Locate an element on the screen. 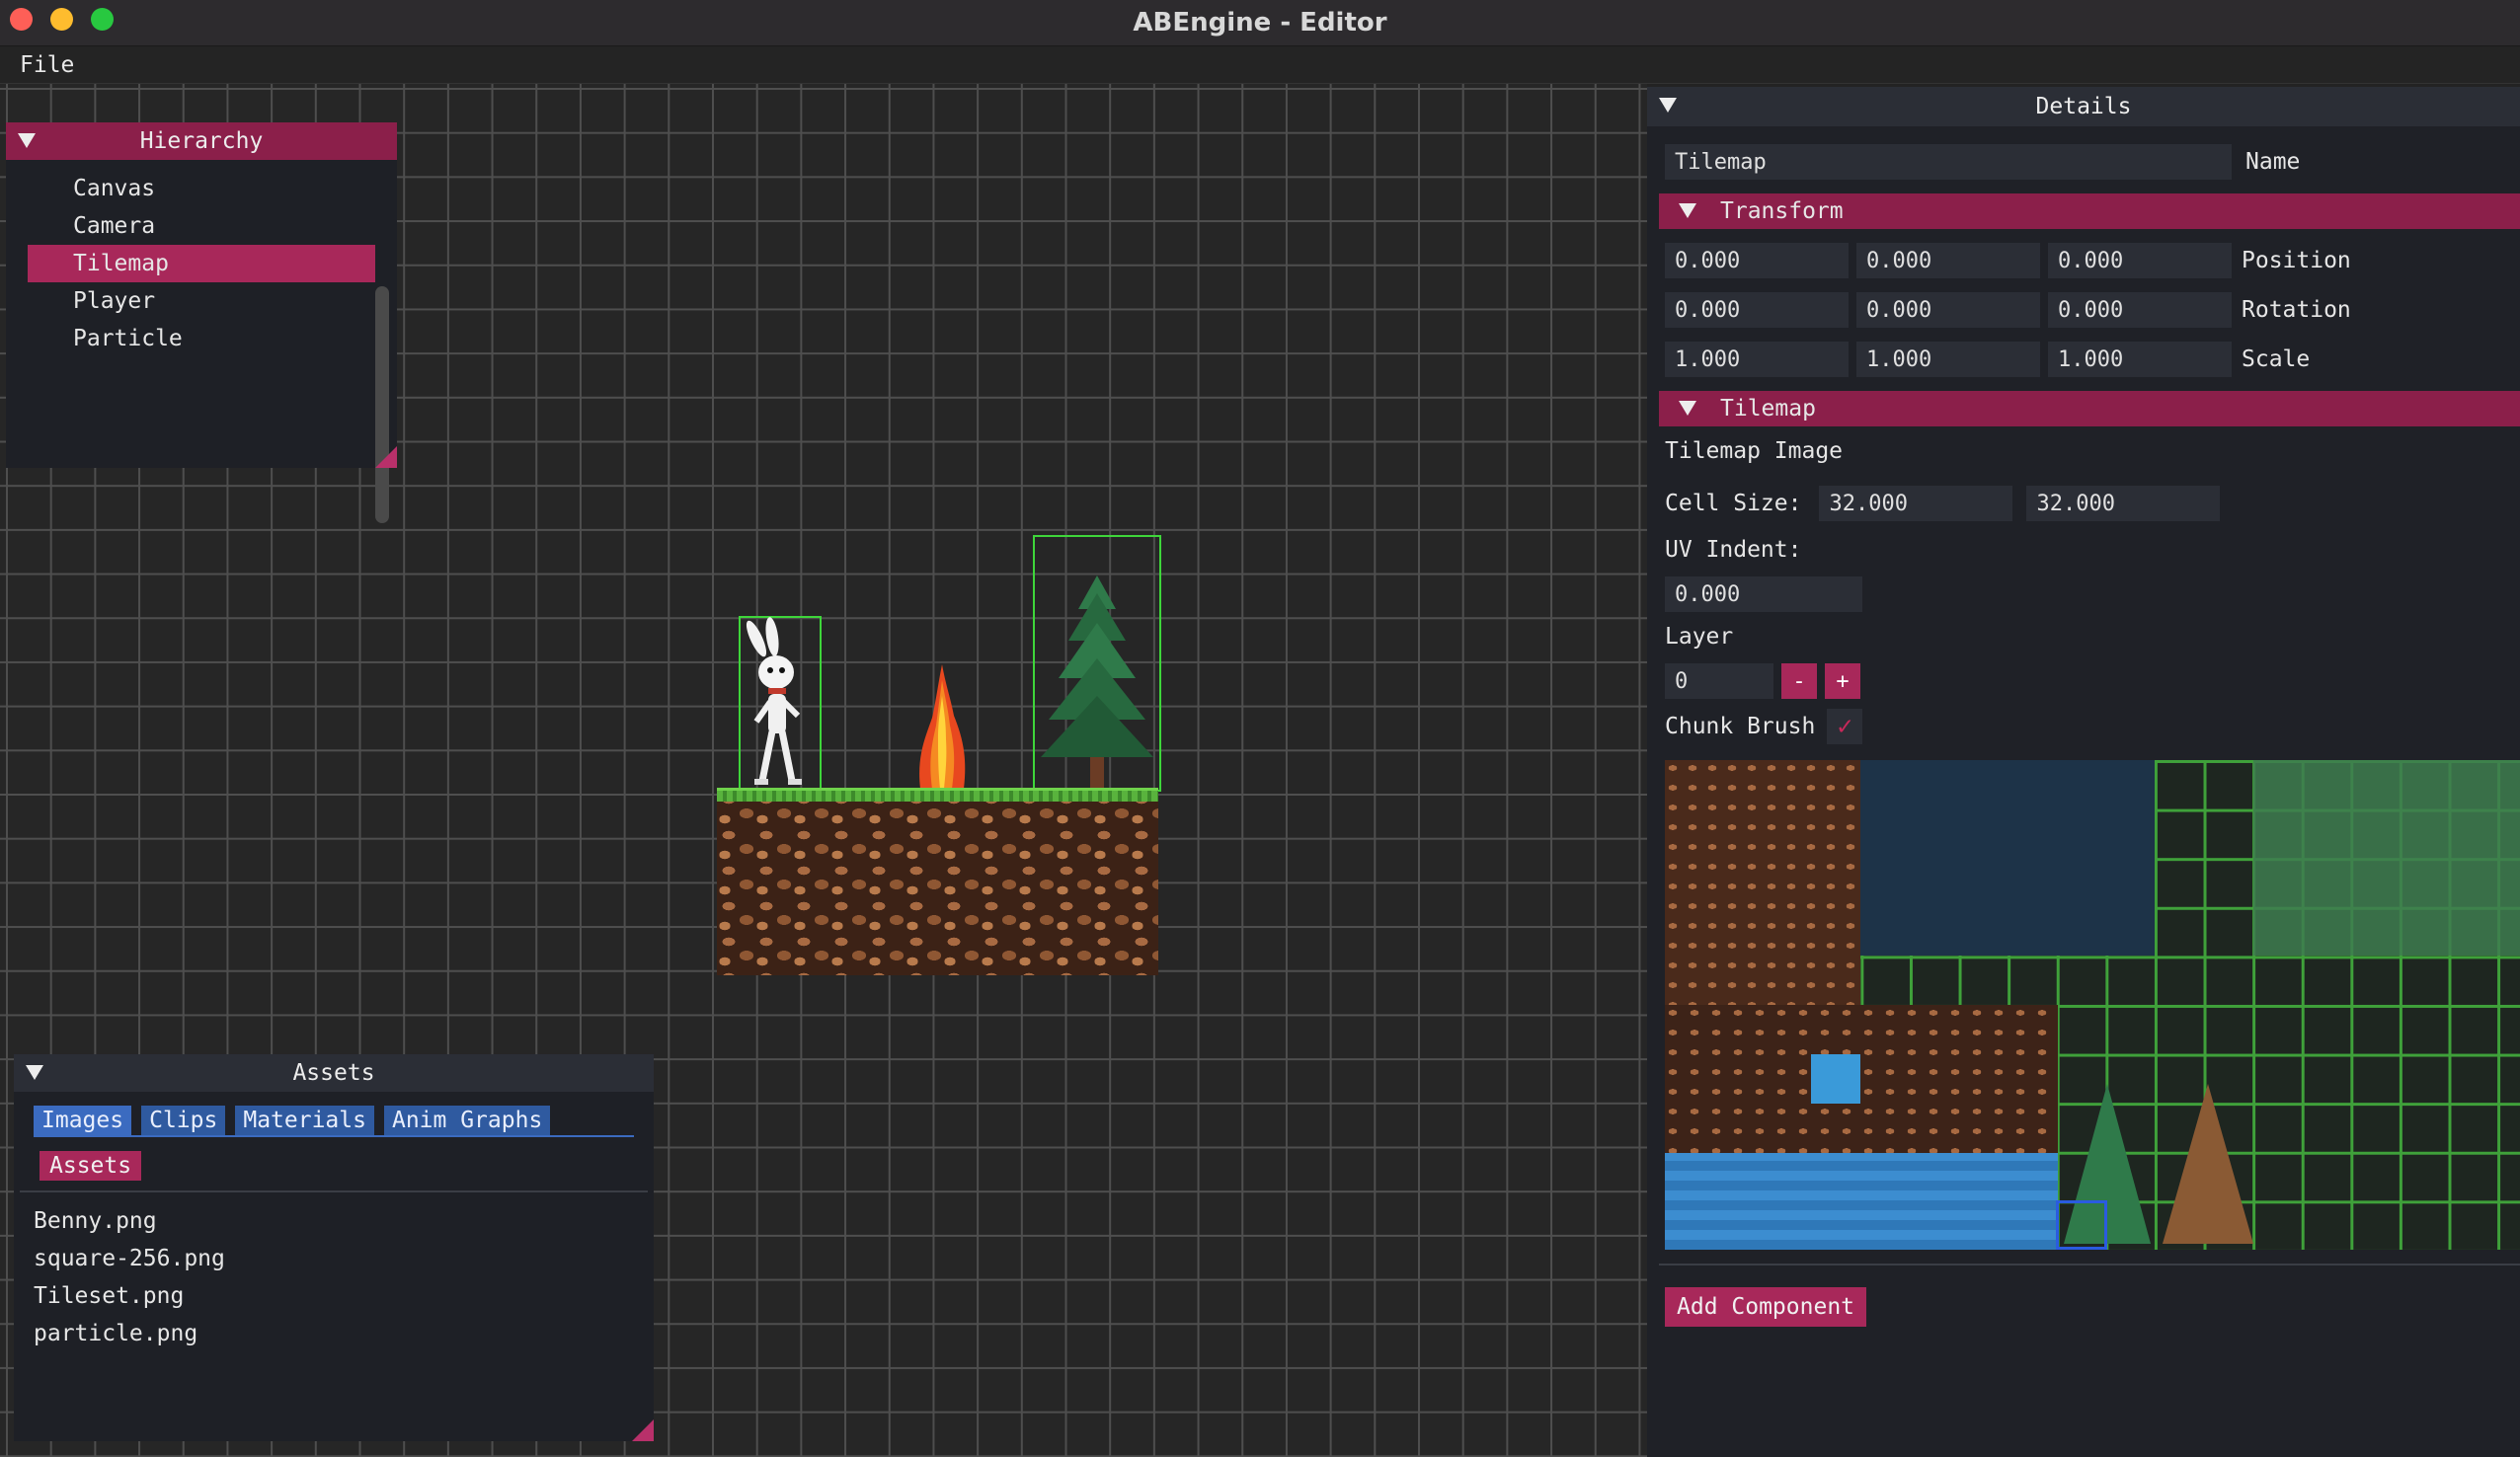 Image resolution: width=2520 pixels, height=1457 pixels. maximize-window-button is located at coordinates (102, 19).